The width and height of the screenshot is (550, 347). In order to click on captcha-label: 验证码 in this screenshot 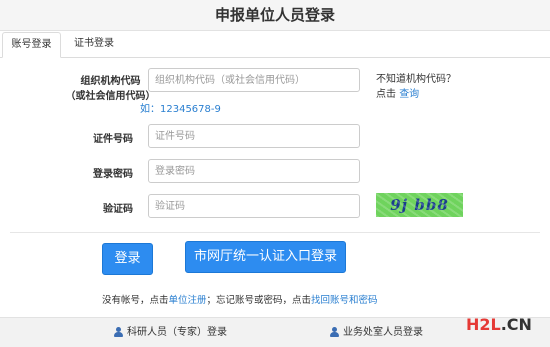, I will do `click(118, 209)`.